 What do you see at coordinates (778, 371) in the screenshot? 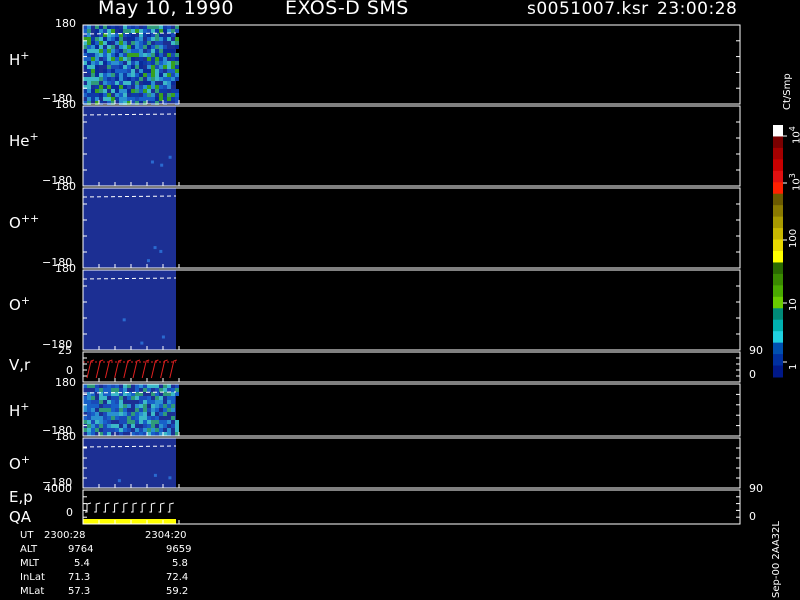
I see `colorbar-segment` at bounding box center [778, 371].